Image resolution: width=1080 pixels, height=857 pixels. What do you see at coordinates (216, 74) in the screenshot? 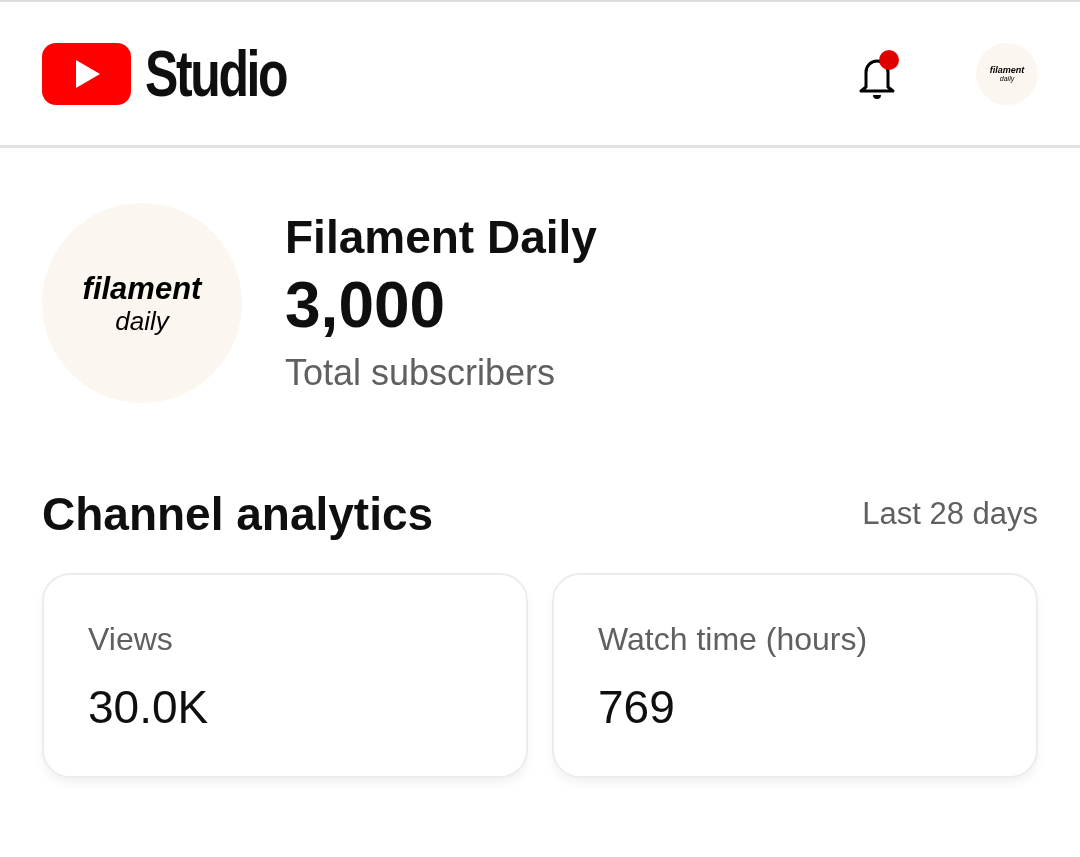
I see `logo-text: Studio` at bounding box center [216, 74].